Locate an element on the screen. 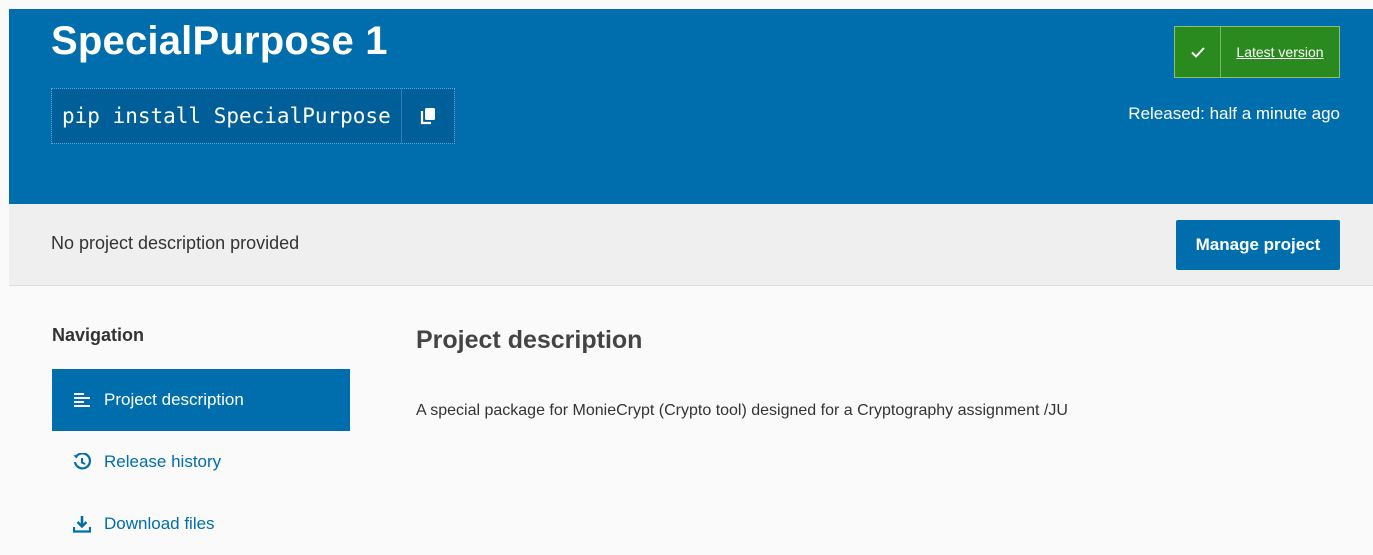 The width and height of the screenshot is (1373, 555). check-icon is located at coordinates (1198, 52).